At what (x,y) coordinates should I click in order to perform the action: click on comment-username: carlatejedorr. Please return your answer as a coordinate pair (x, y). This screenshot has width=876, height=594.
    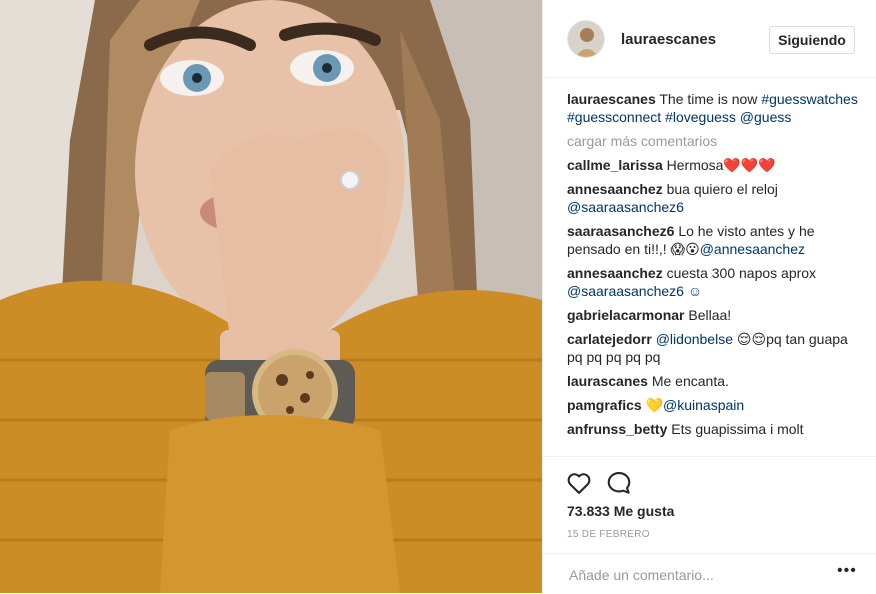
    Looking at the image, I should click on (609, 339).